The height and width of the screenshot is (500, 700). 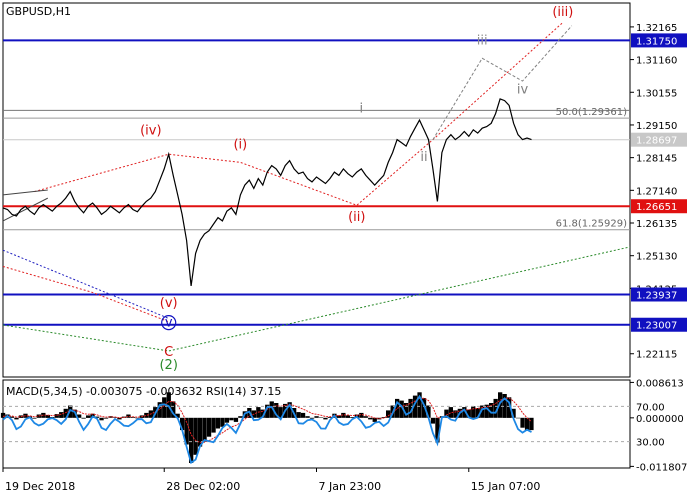 I want to click on wave-label: v, so click(x=169, y=323).